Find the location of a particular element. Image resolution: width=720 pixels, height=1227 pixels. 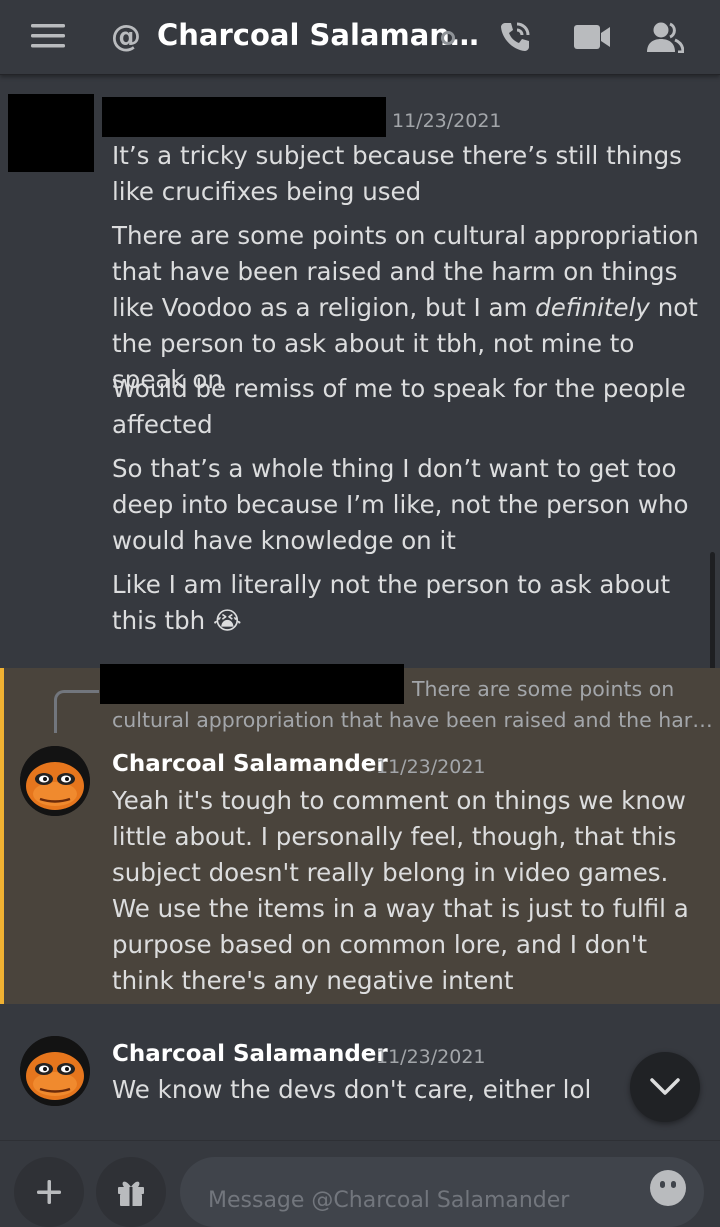

menu-icon is located at coordinates (48, 36).